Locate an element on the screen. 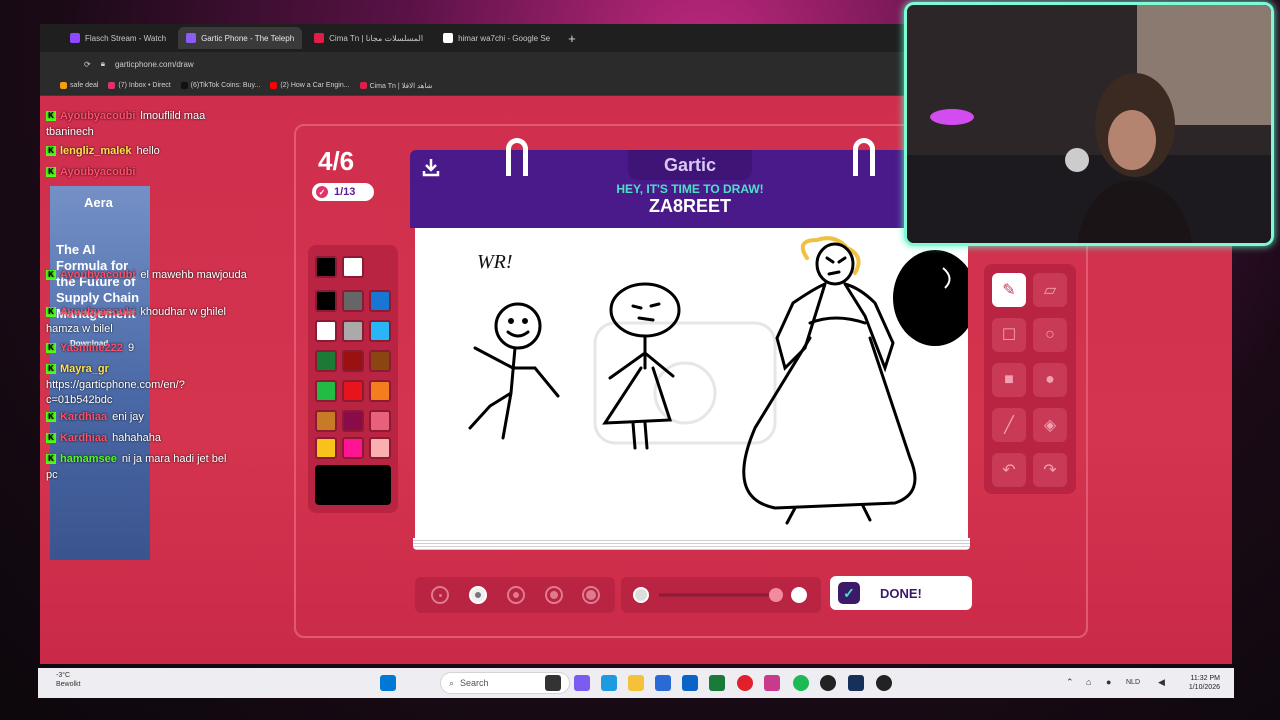 The height and width of the screenshot is (720, 1280). bookmark-favicon-icon is located at coordinates (363, 85).